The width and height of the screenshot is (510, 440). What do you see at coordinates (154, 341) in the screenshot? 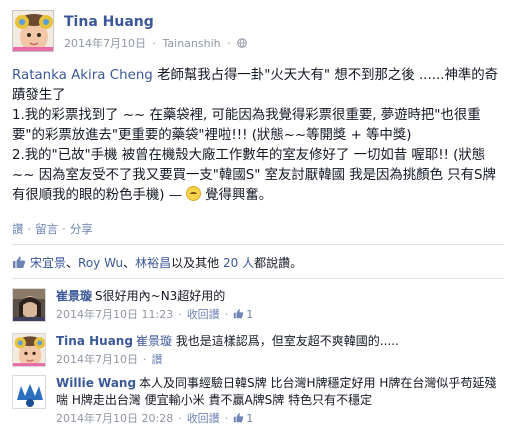
I see `tagged-user: 崔景璇` at bounding box center [154, 341].